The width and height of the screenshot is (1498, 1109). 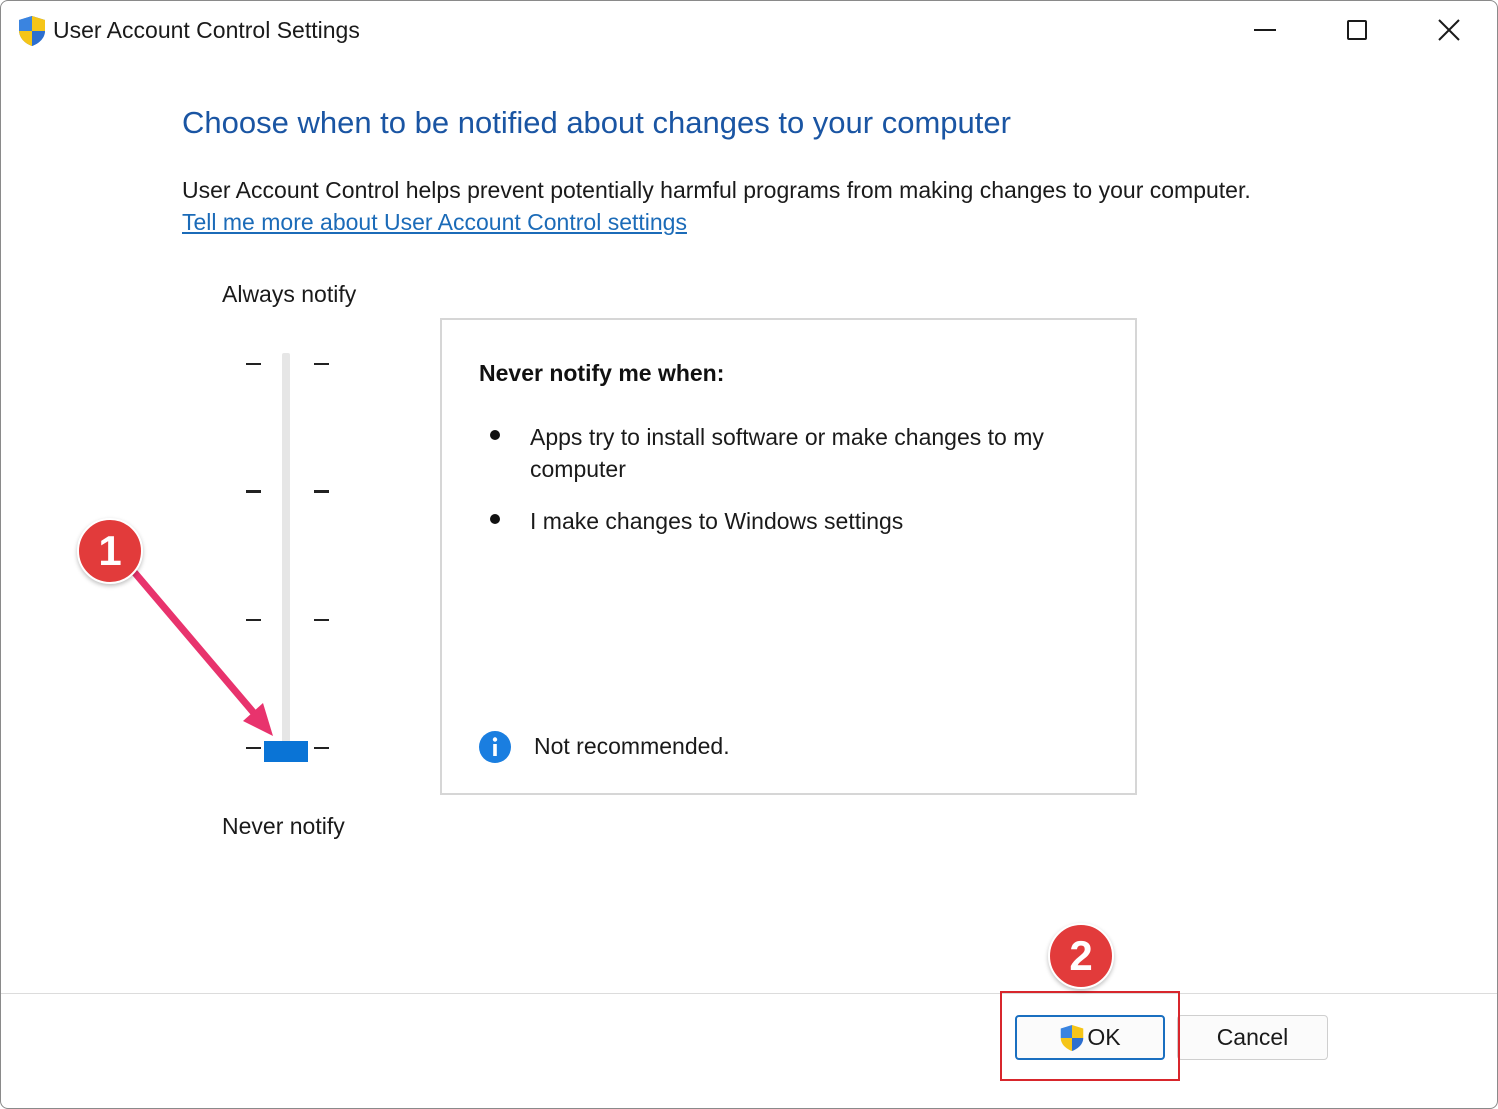 I want to click on slider-thumb, so click(x=286, y=751).